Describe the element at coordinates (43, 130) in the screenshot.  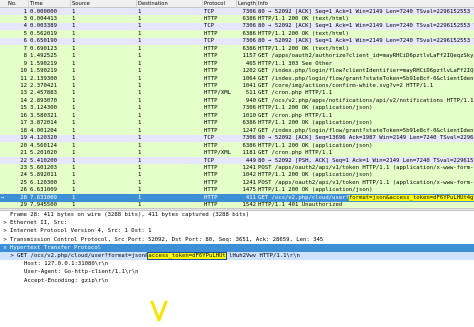
I see `packet-cell-time: 4.001204` at that location.